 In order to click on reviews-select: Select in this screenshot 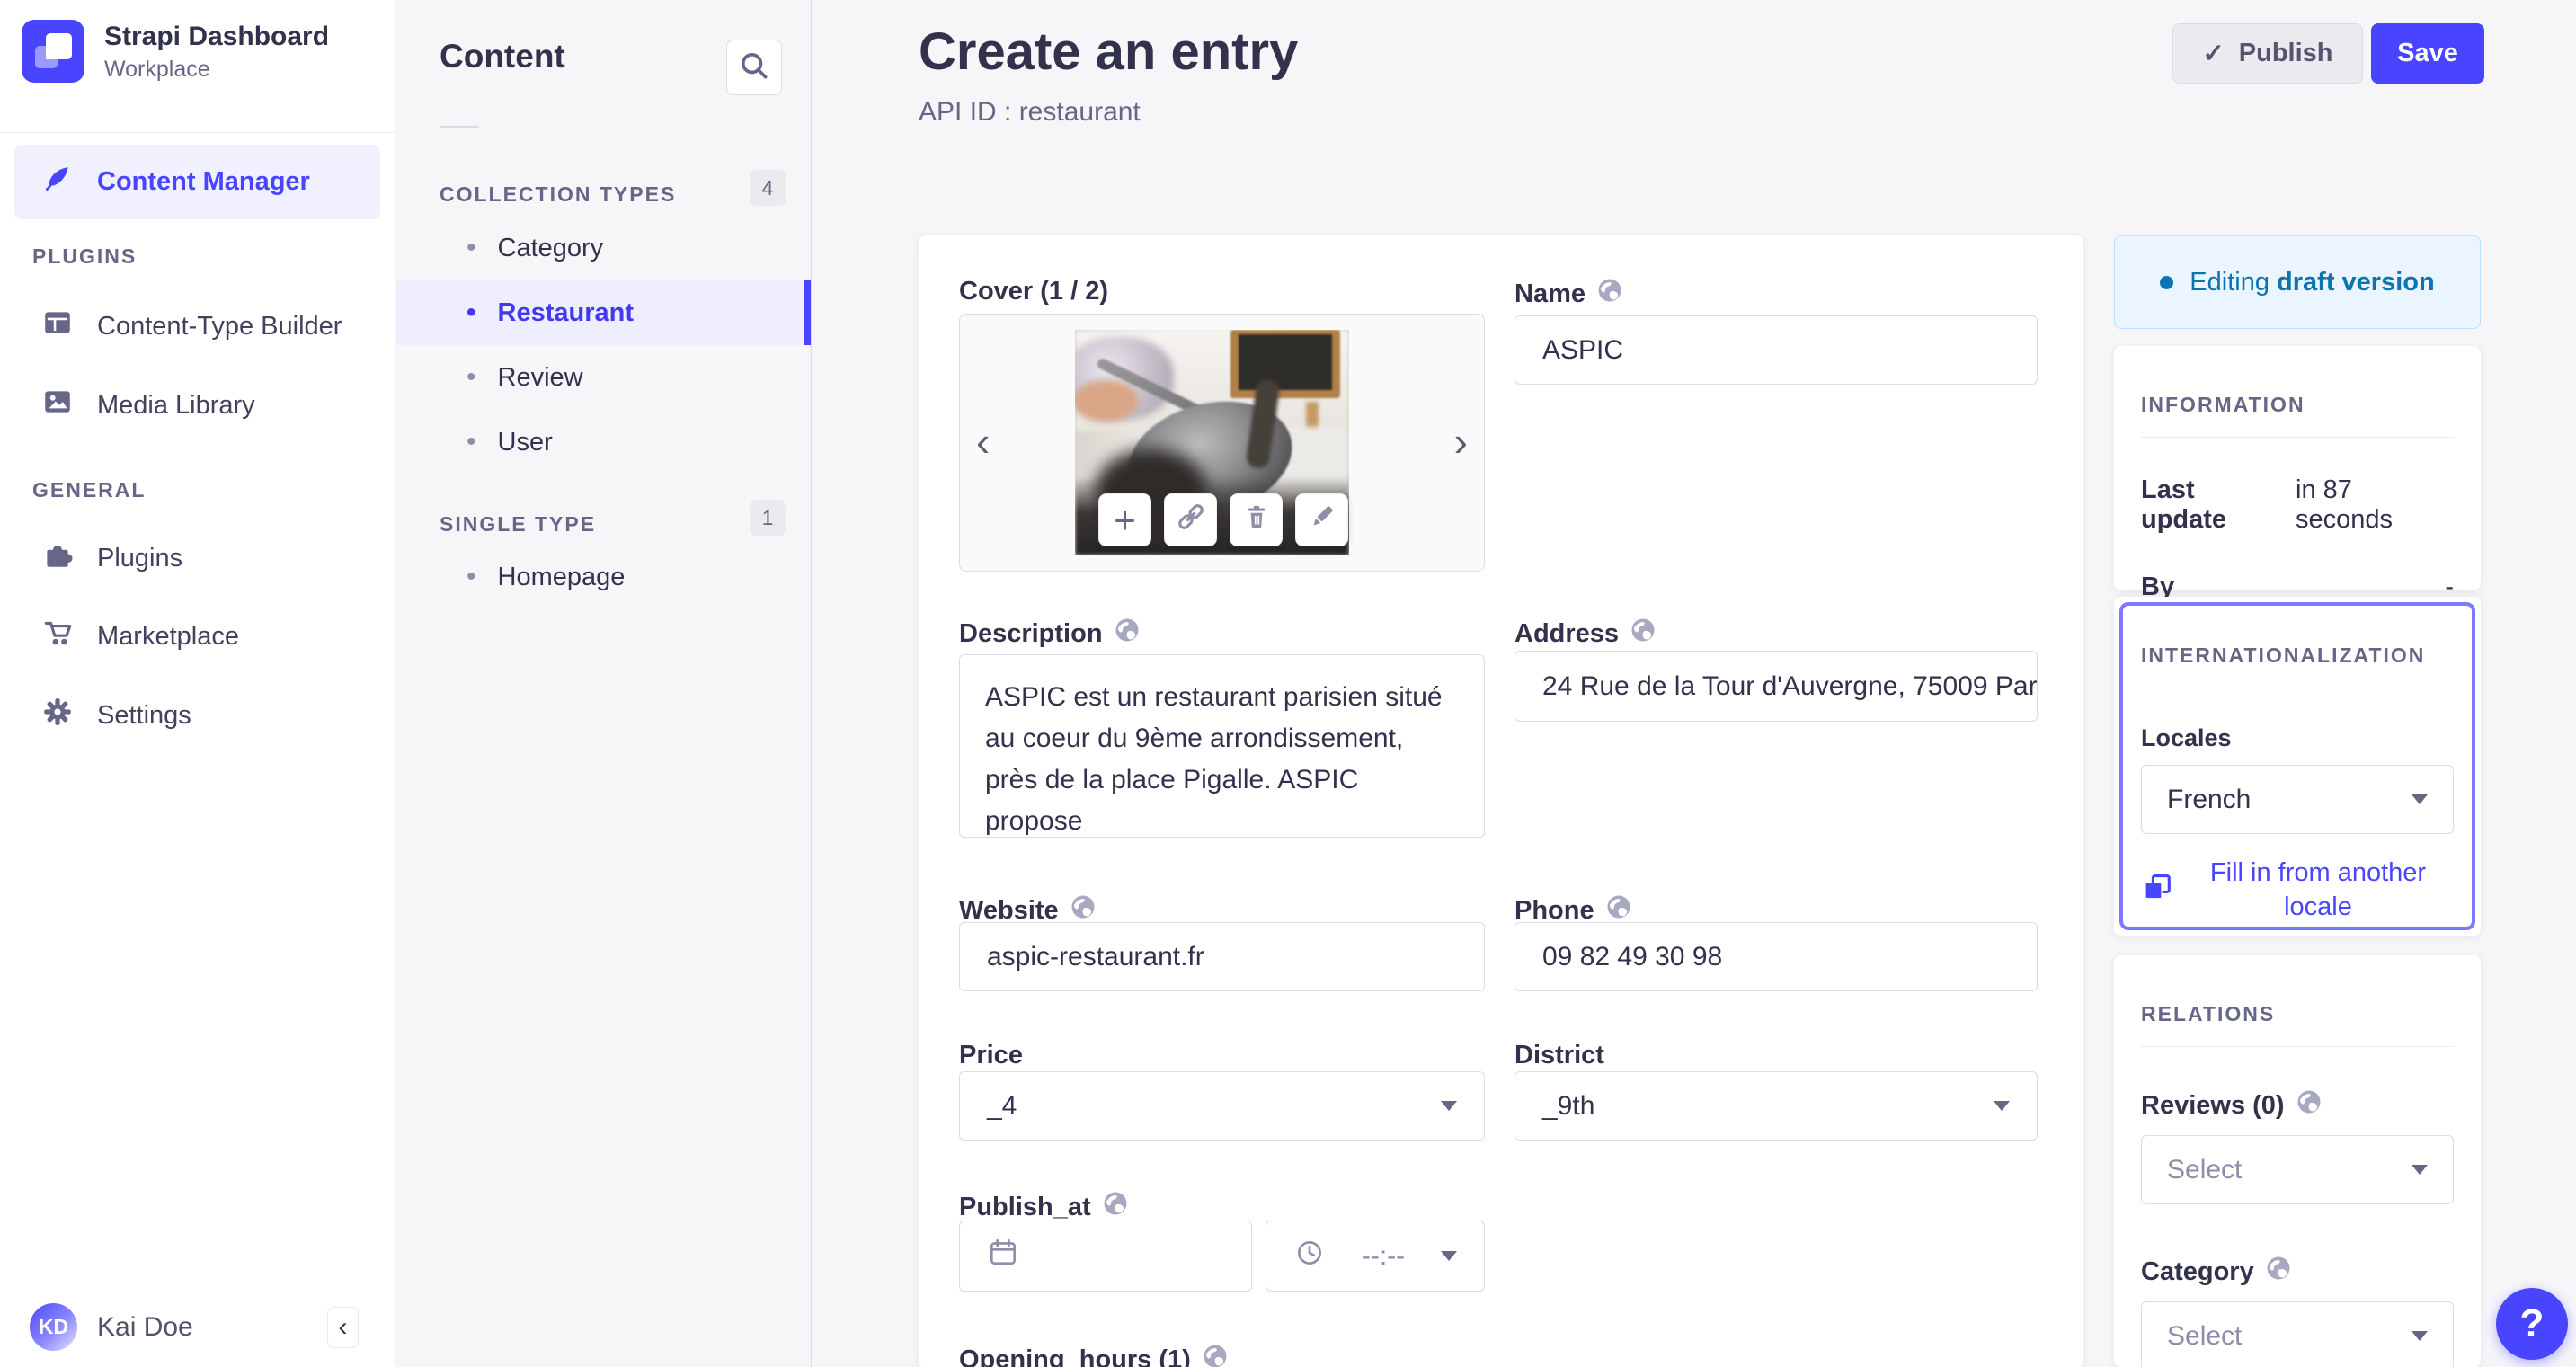, I will do `click(2297, 1169)`.